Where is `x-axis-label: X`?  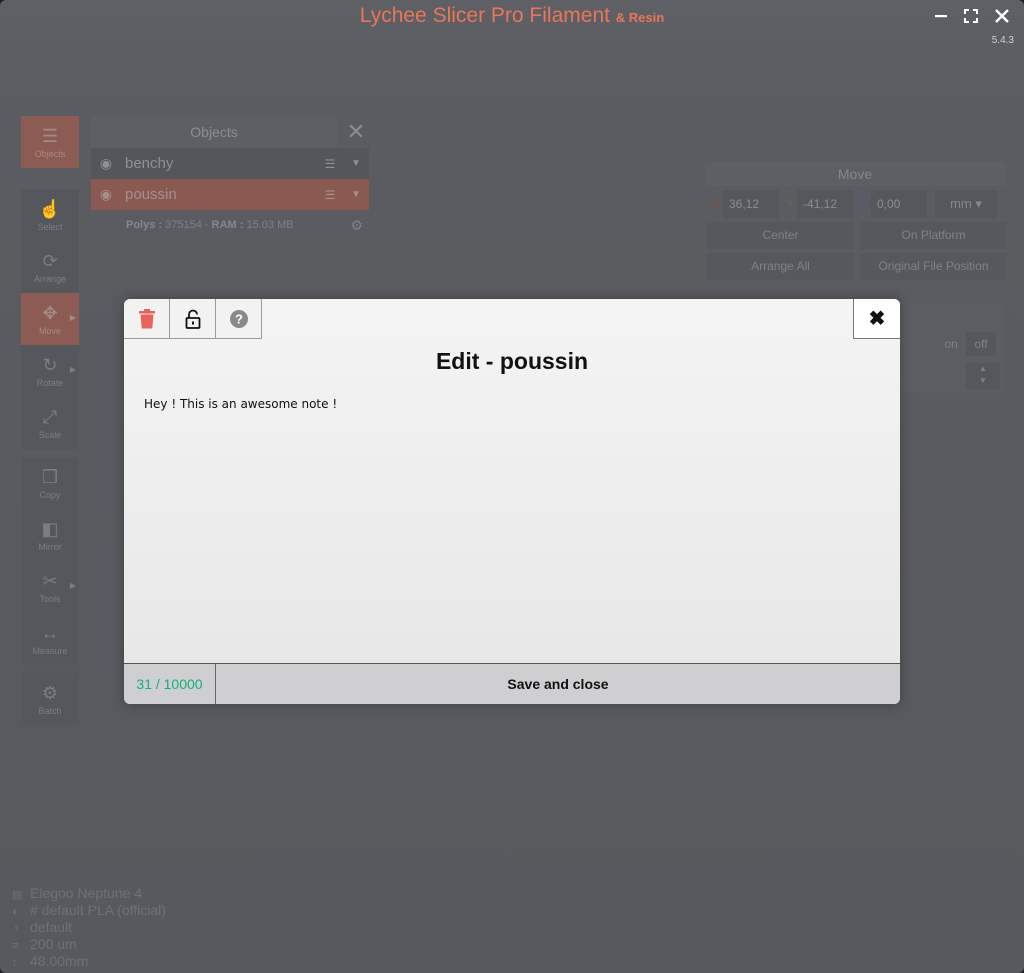 x-axis-label: X is located at coordinates (716, 204).